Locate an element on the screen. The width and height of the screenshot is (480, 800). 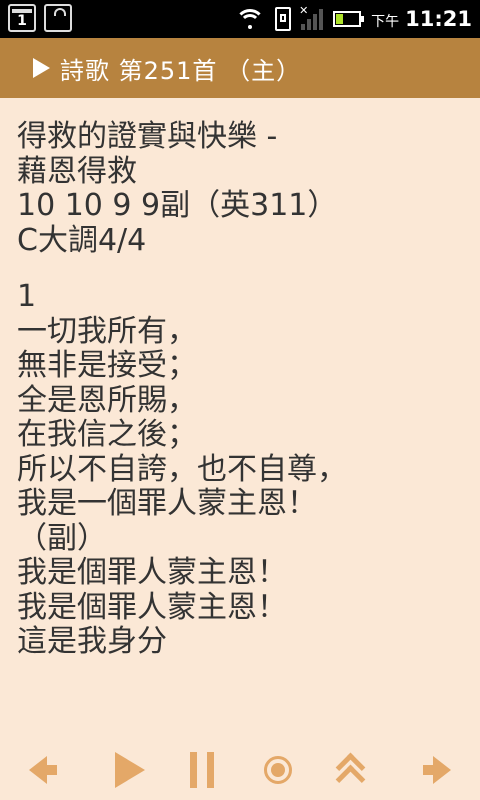
lyric-line: 一切我所有， is located at coordinates (107, 331).